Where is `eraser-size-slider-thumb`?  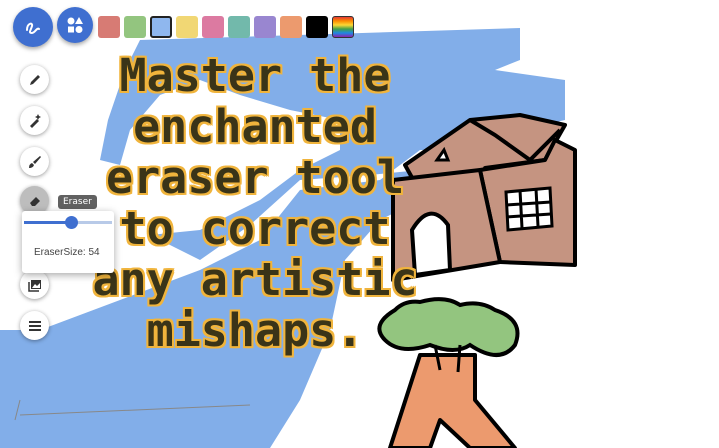 eraser-size-slider-thumb is located at coordinates (71, 222).